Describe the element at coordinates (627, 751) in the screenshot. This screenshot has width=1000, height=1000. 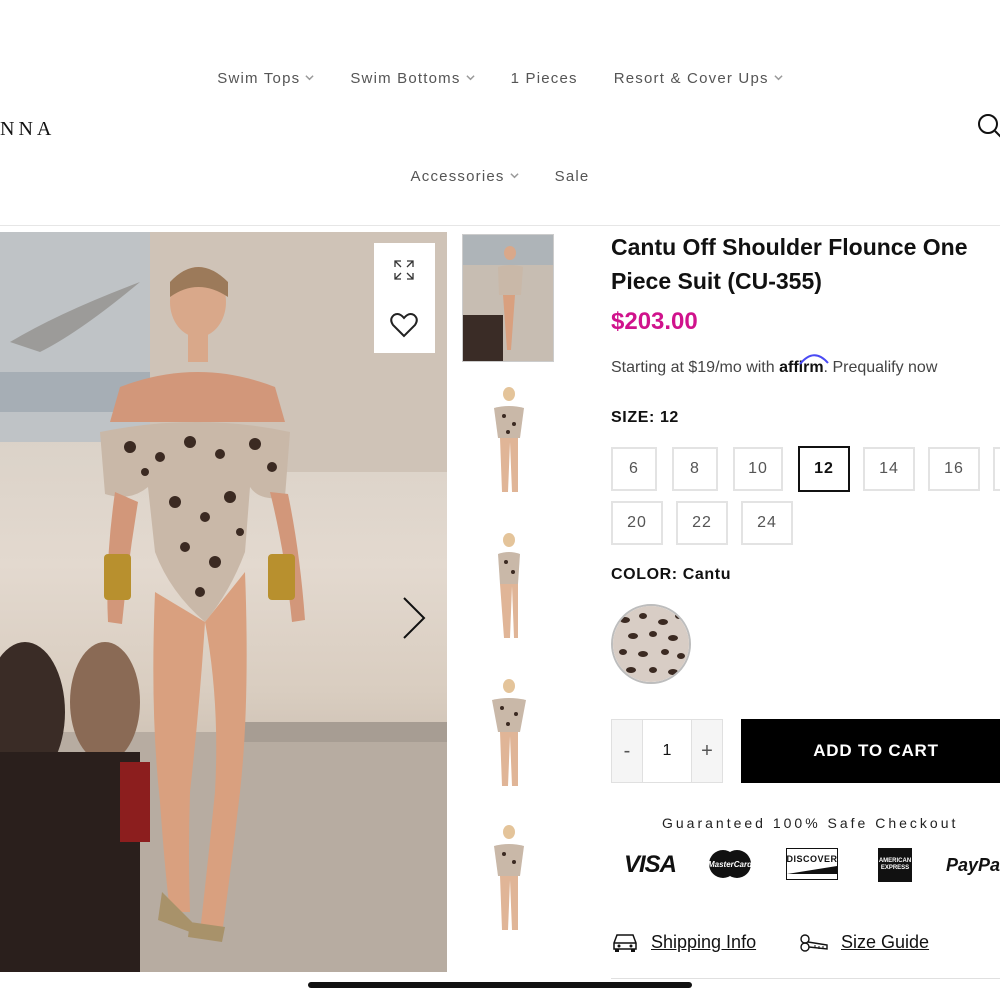
I see `quantity-decrease-button: -` at that location.